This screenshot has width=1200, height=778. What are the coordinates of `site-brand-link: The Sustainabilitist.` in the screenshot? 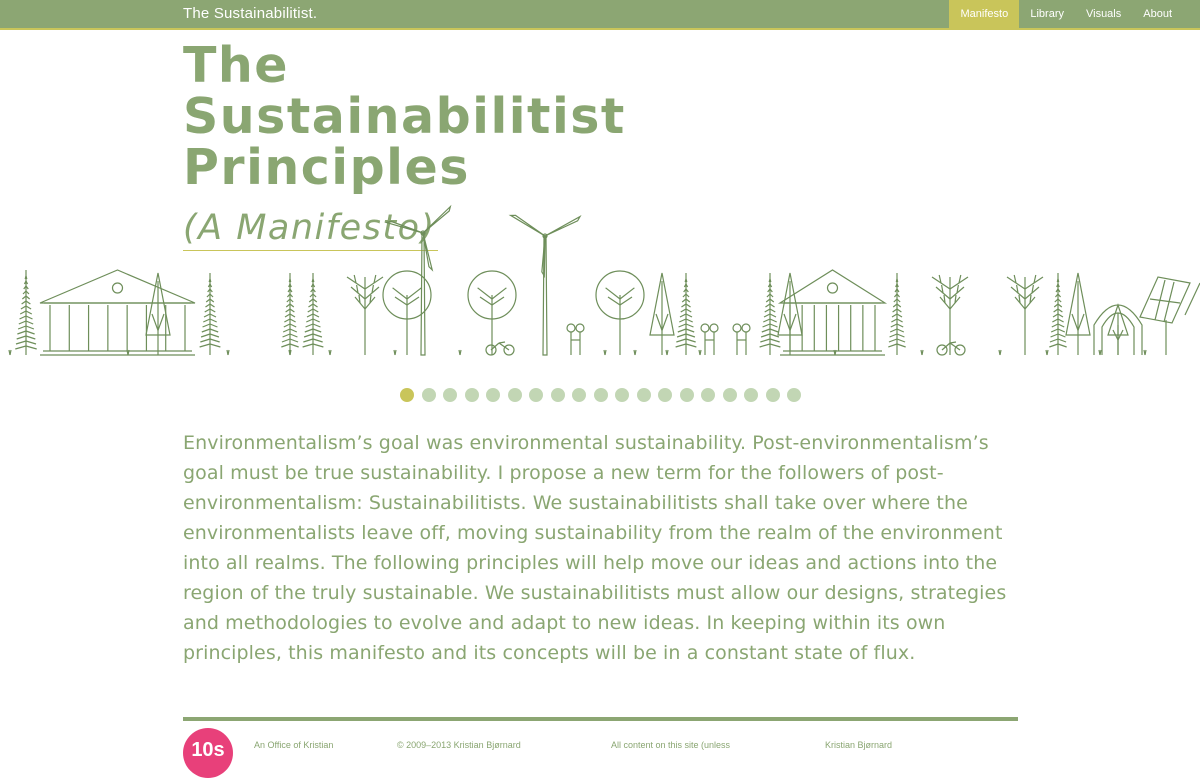 It's located at (250, 13).